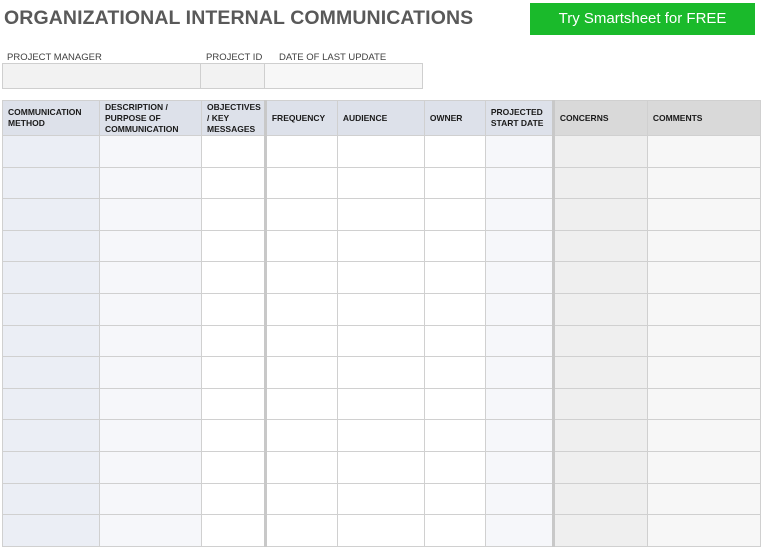 The width and height of the screenshot is (762, 547). What do you see at coordinates (101, 76) in the screenshot?
I see `project-manager-field` at bounding box center [101, 76].